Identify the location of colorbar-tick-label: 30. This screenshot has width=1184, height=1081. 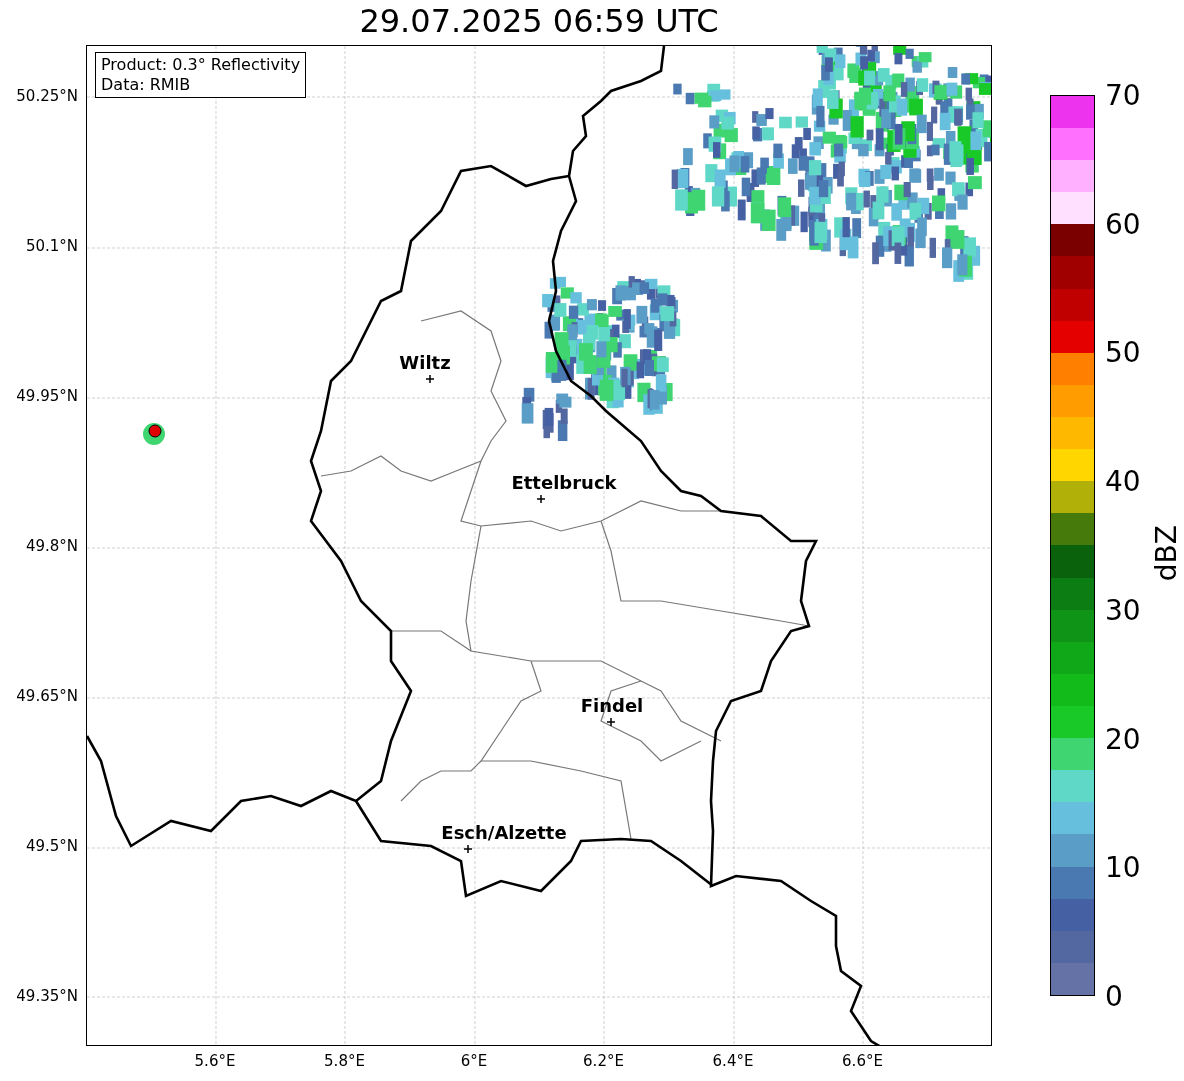
(1123, 610).